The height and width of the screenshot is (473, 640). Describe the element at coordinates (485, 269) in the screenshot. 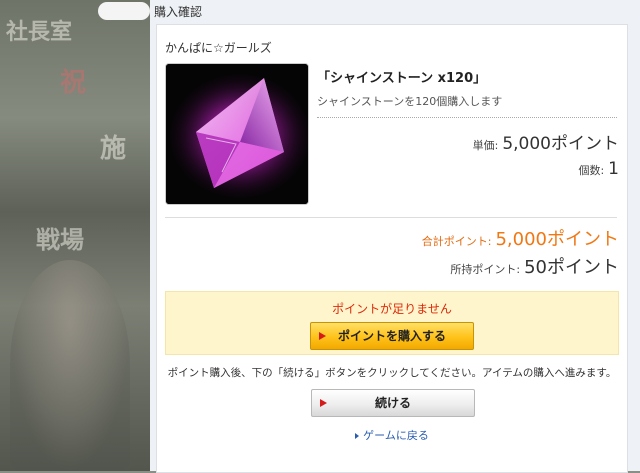

I see `owned-points-label: 所持ポイント:` at that location.